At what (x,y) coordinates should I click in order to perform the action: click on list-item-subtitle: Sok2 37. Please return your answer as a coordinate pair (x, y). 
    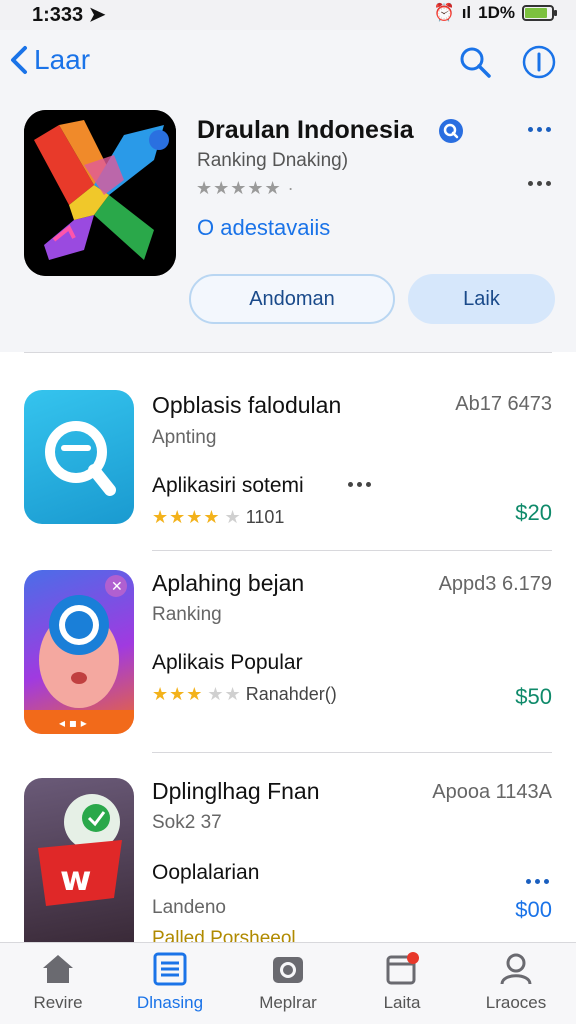
    Looking at the image, I should click on (187, 822).